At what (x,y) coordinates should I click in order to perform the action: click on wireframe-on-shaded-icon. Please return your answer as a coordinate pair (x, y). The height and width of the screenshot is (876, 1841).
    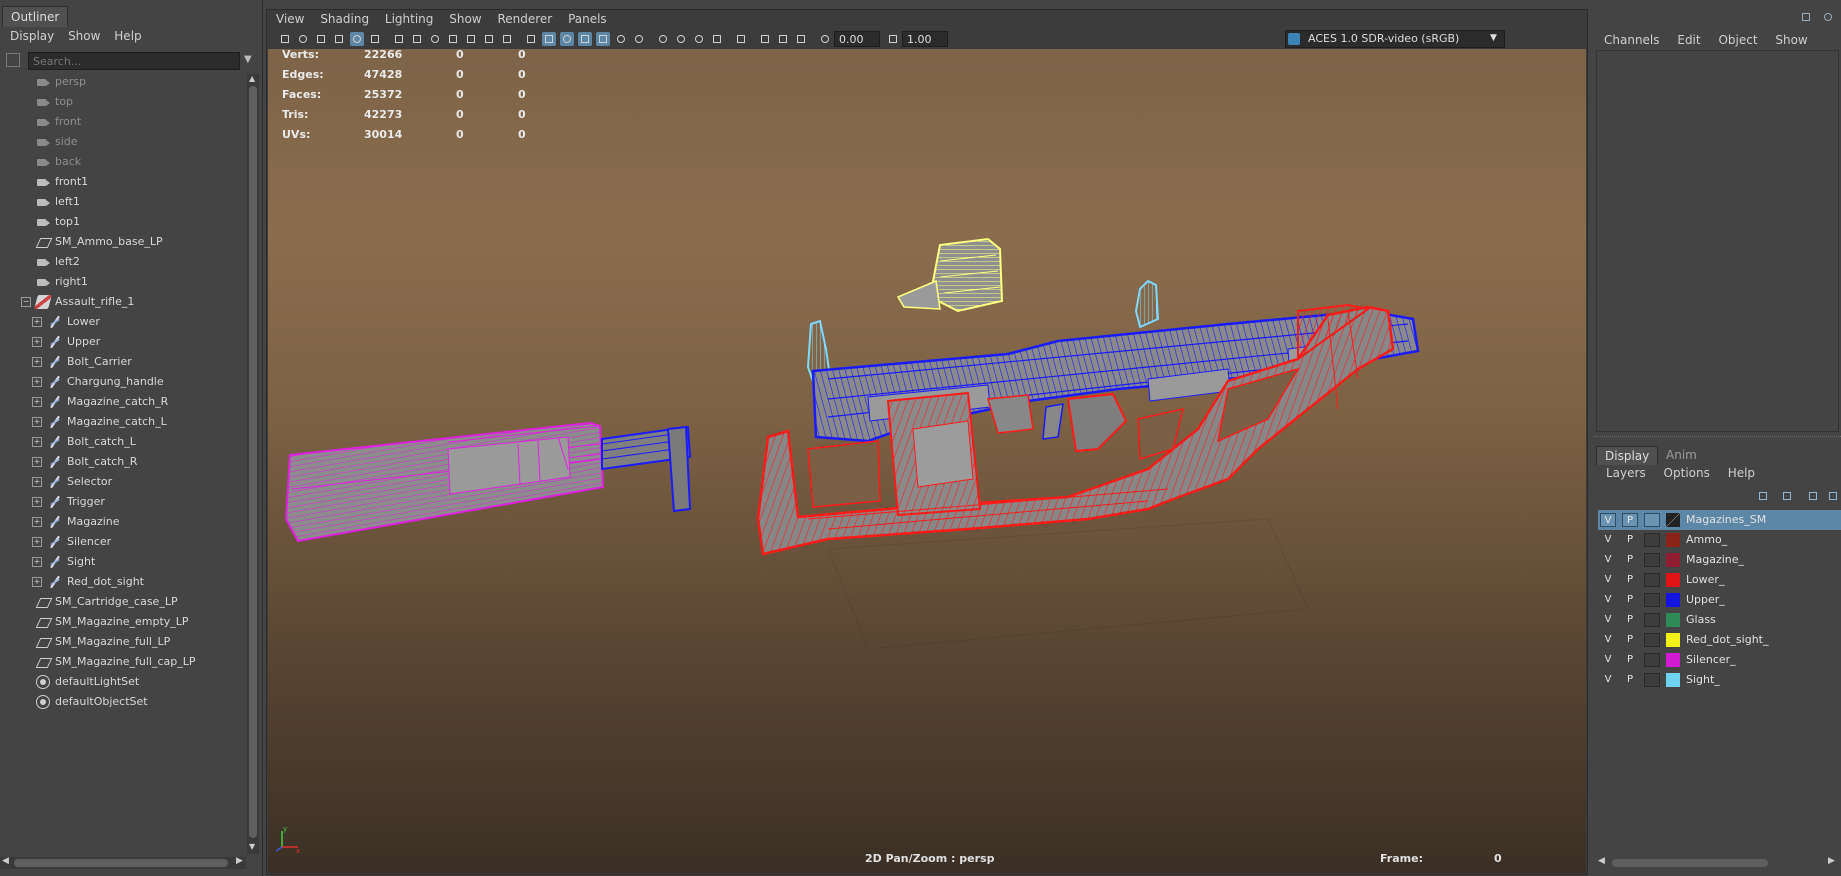
    Looking at the image, I should click on (567, 39).